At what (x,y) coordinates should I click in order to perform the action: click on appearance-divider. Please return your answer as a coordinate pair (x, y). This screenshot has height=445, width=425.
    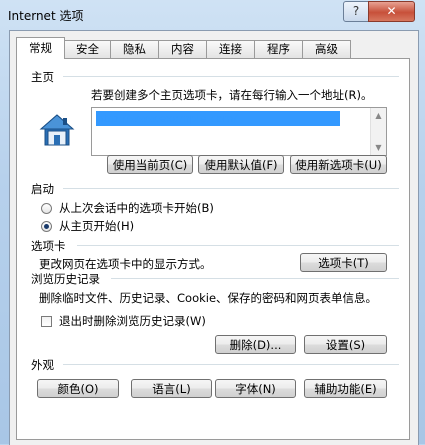
    Looking at the image, I should click on (231, 364).